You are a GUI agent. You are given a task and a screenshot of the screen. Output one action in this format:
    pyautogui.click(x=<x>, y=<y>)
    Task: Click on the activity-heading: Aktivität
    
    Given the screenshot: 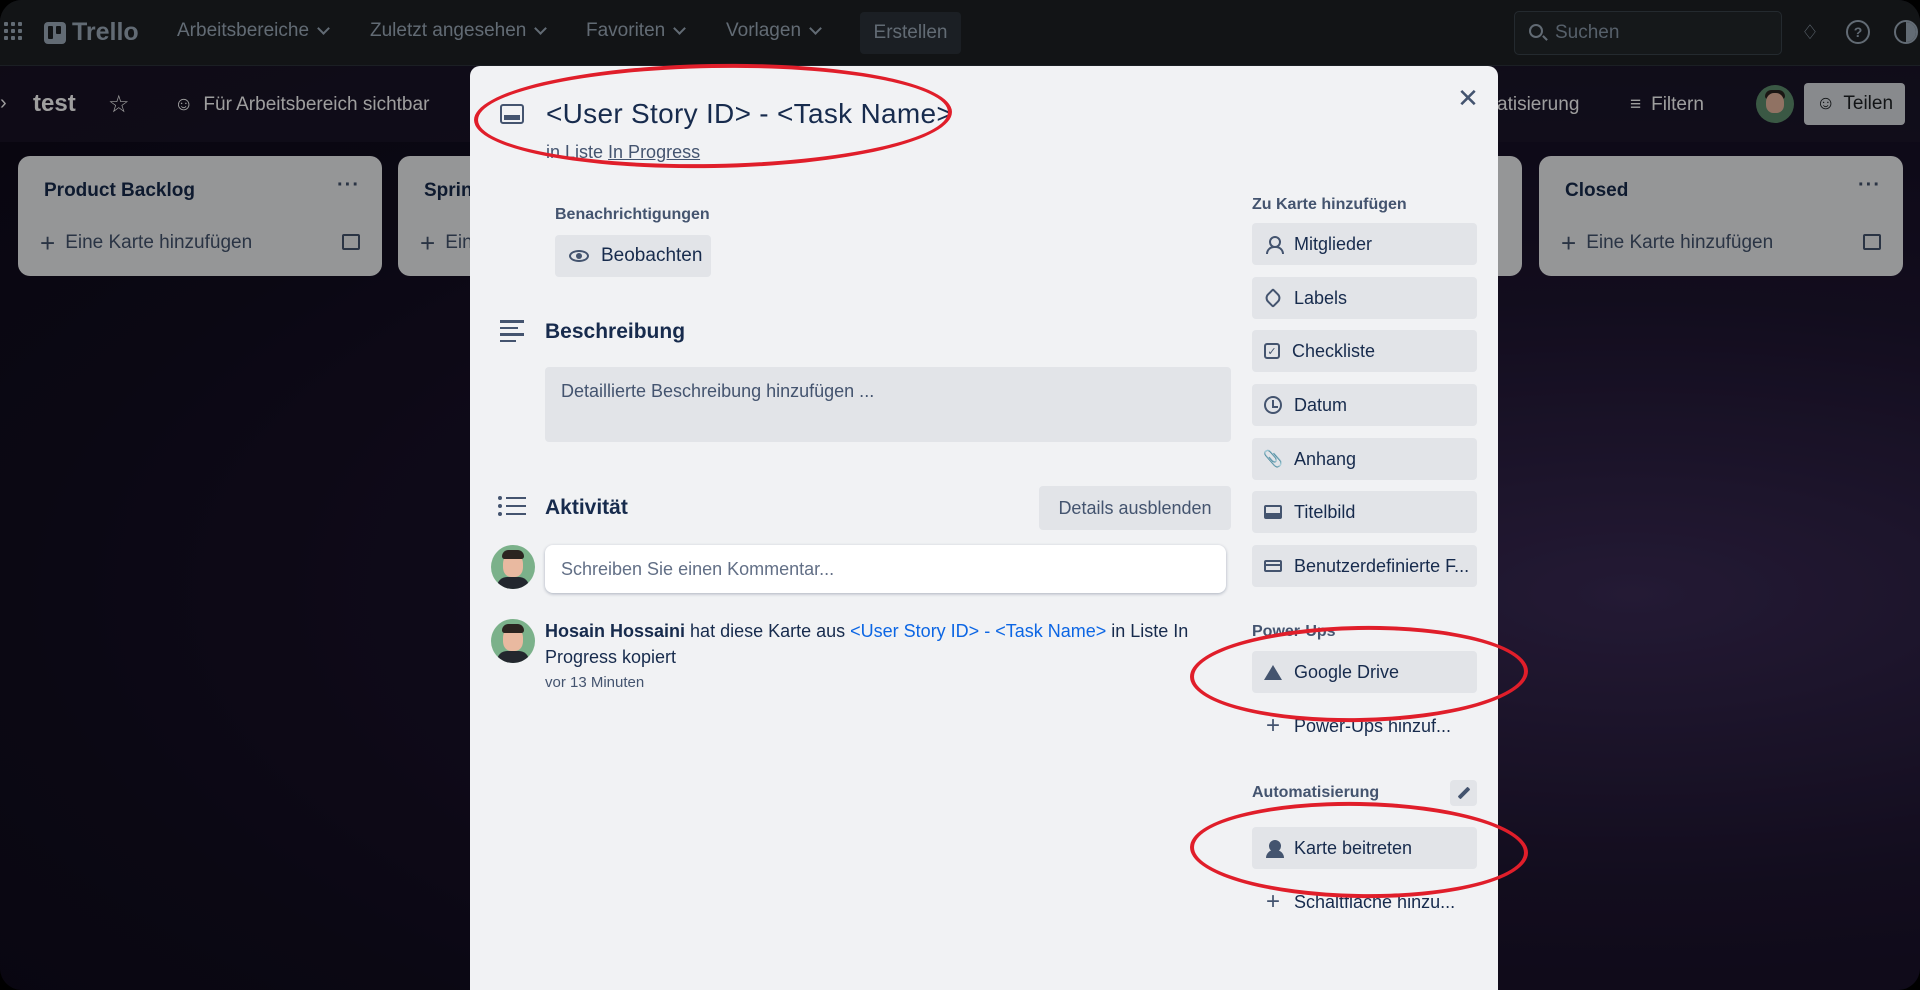 What is the action you would take?
    pyautogui.click(x=586, y=507)
    